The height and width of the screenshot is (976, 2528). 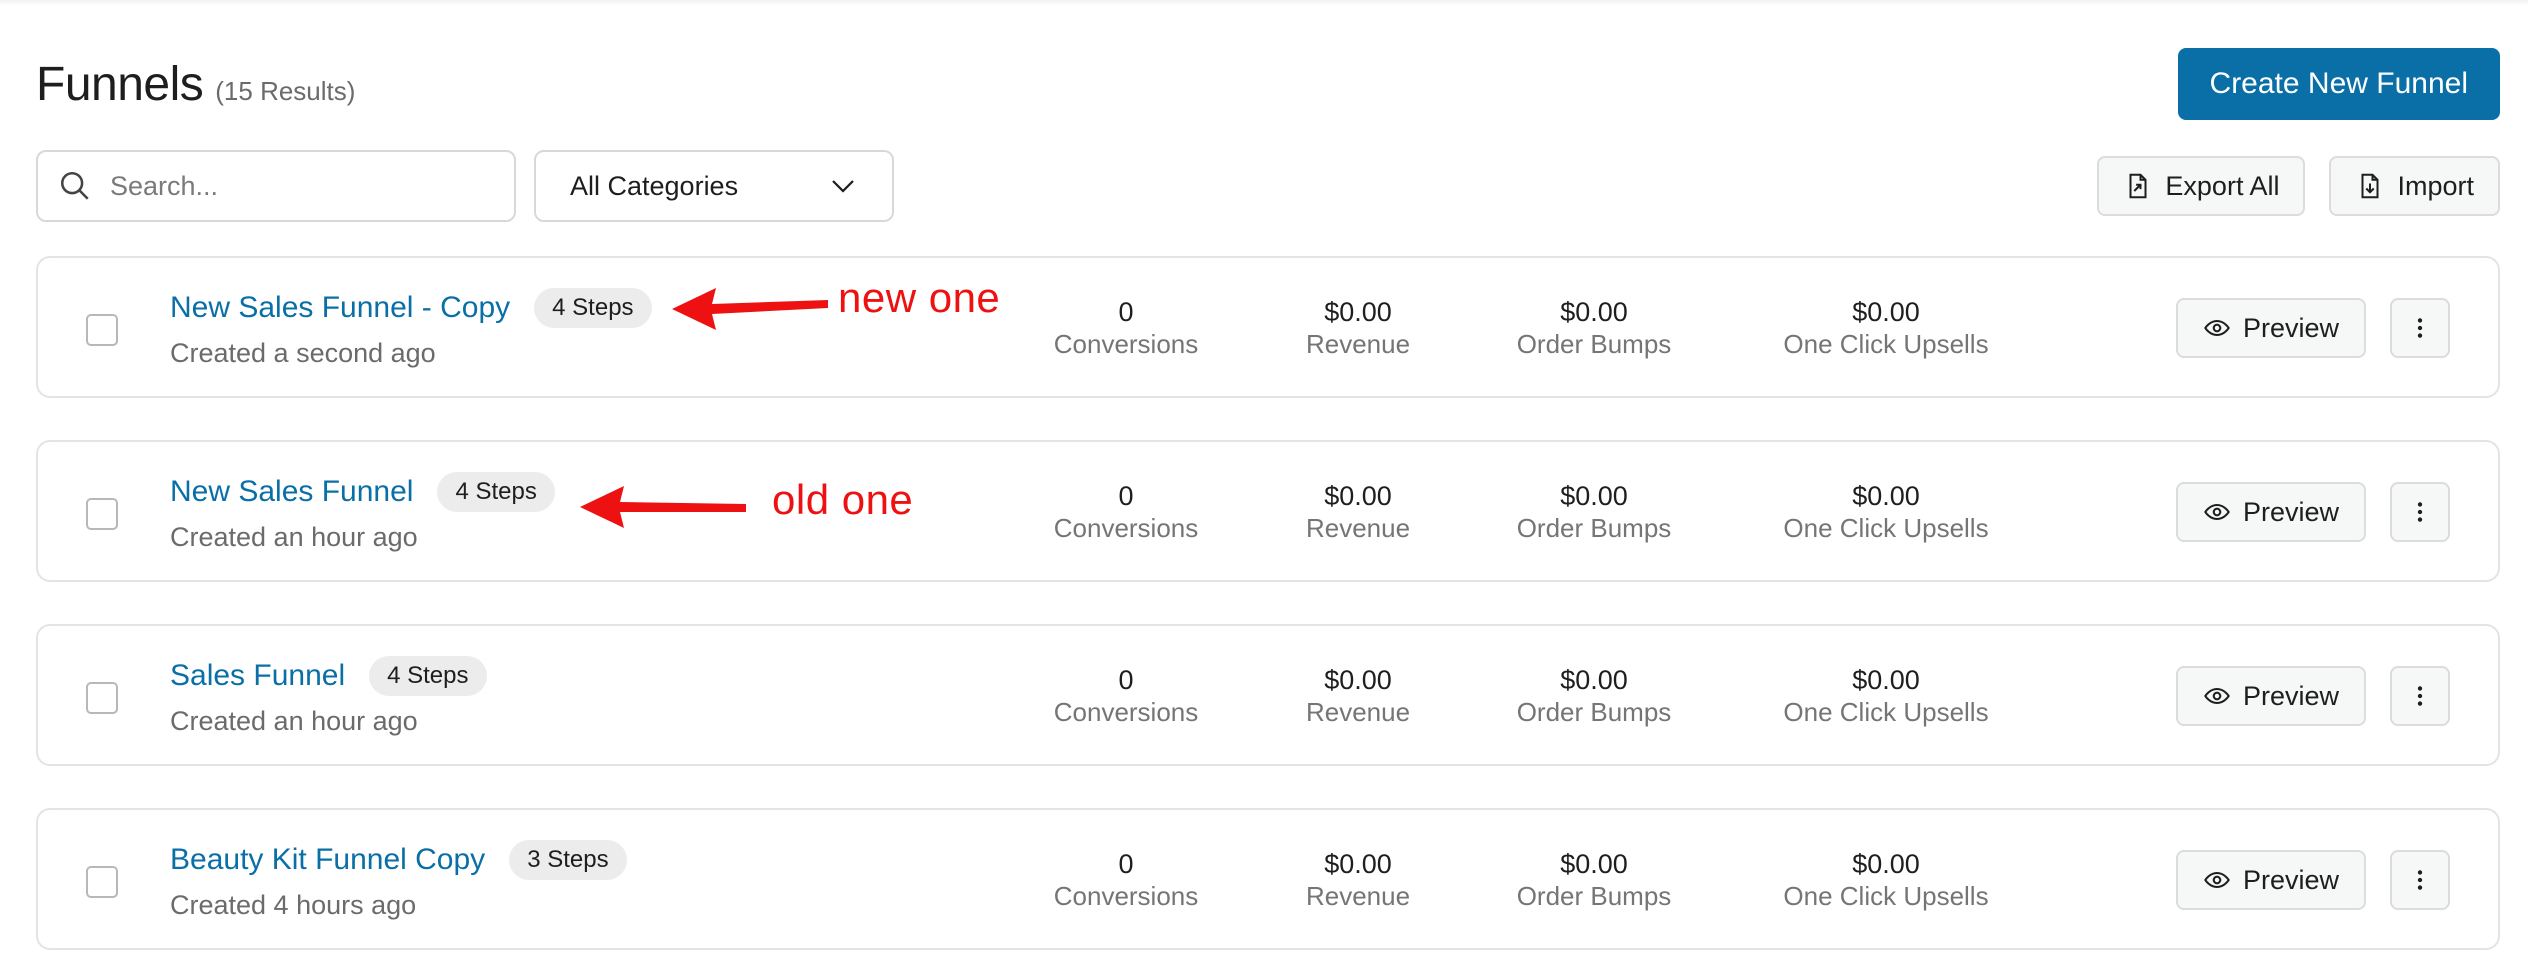 I want to click on funnel-name-line: Beauty Kit Funnel Copy 3 Steps, so click(x=398, y=860).